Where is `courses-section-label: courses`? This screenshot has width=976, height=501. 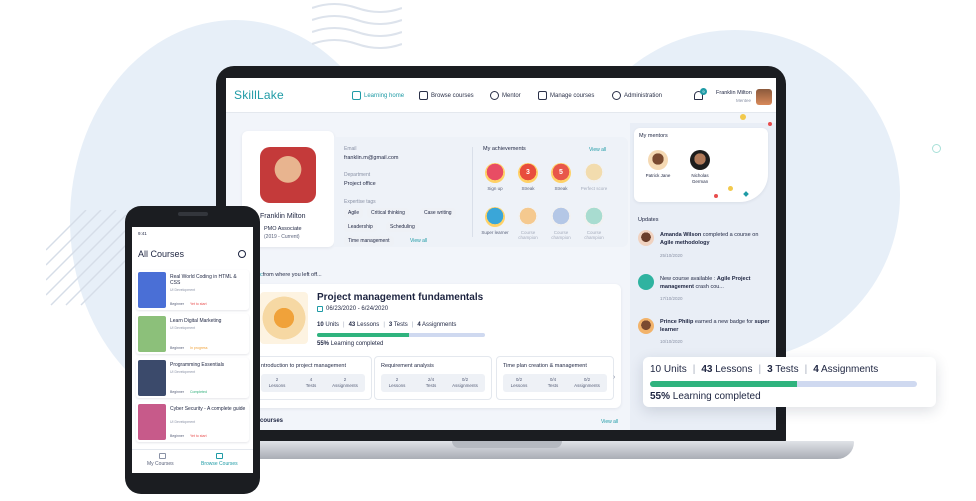 courses-section-label: courses is located at coordinates (272, 421).